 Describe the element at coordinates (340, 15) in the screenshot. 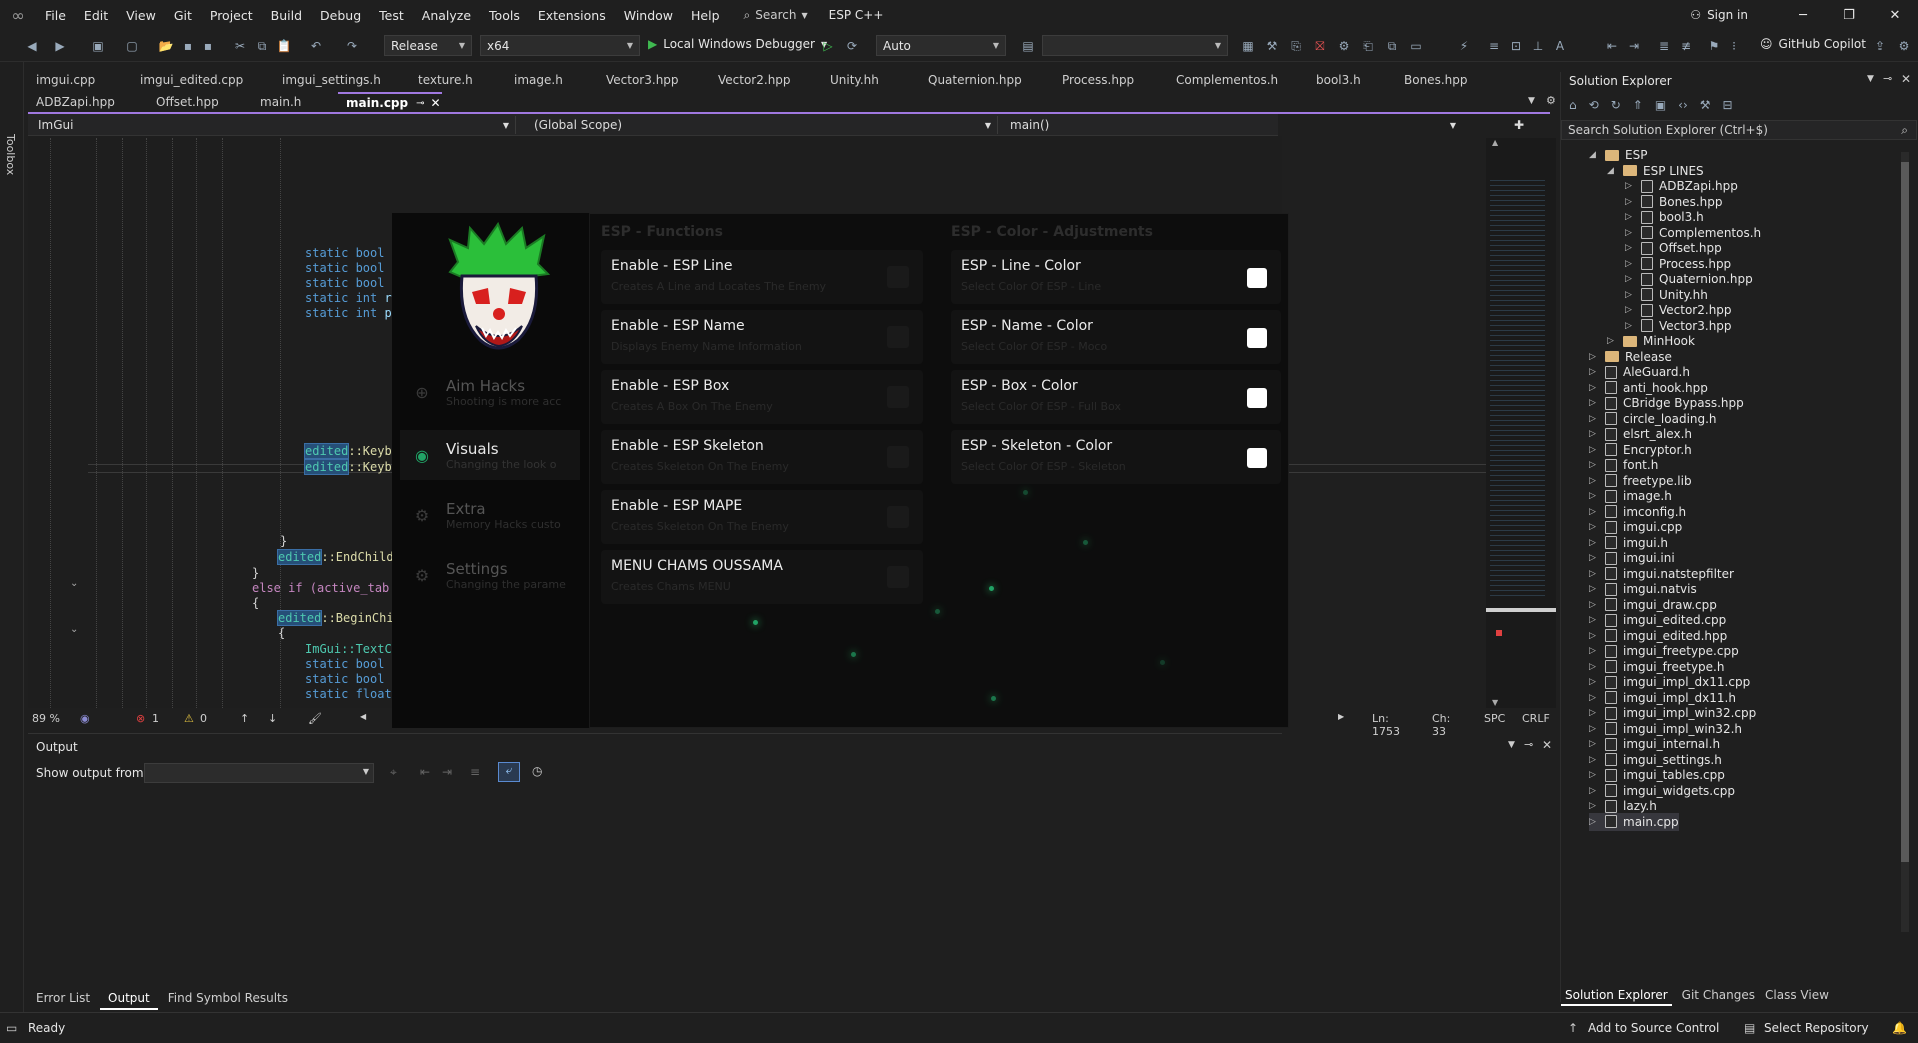

I see `menu-debug: Debug` at that location.